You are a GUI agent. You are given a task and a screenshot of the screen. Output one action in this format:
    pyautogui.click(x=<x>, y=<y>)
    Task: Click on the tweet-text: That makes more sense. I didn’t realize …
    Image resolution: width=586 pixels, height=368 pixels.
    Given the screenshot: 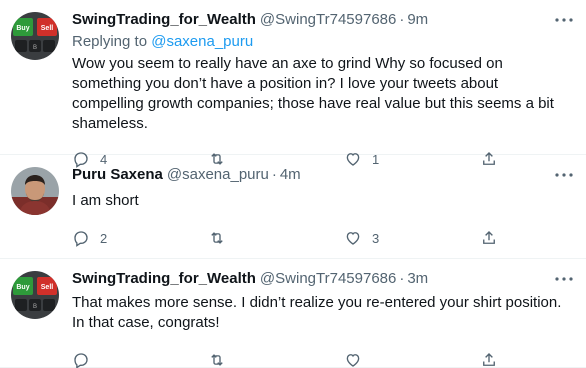 What is the action you would take?
    pyautogui.click(x=317, y=312)
    